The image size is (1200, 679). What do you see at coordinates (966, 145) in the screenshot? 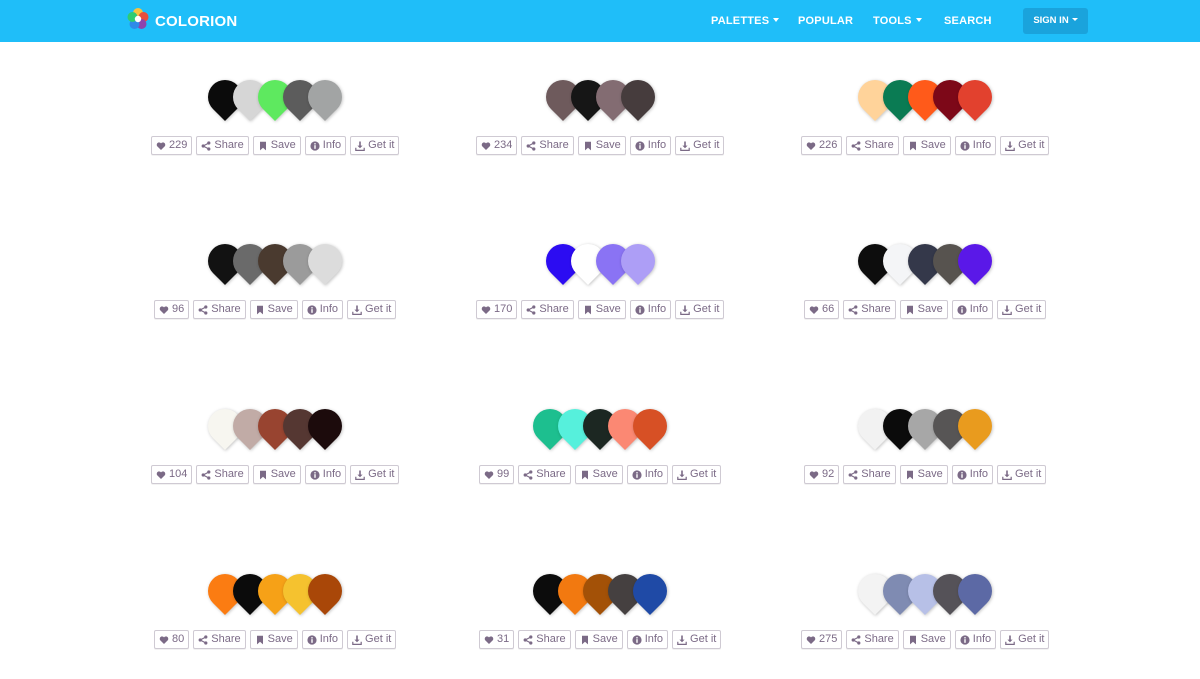
I see `info-icon` at bounding box center [966, 145].